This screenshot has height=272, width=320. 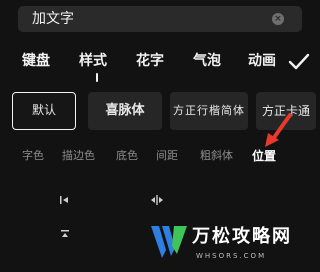 What do you see at coordinates (160, 19) in the screenshot?
I see `text-input-field: 加文字 ×` at bounding box center [160, 19].